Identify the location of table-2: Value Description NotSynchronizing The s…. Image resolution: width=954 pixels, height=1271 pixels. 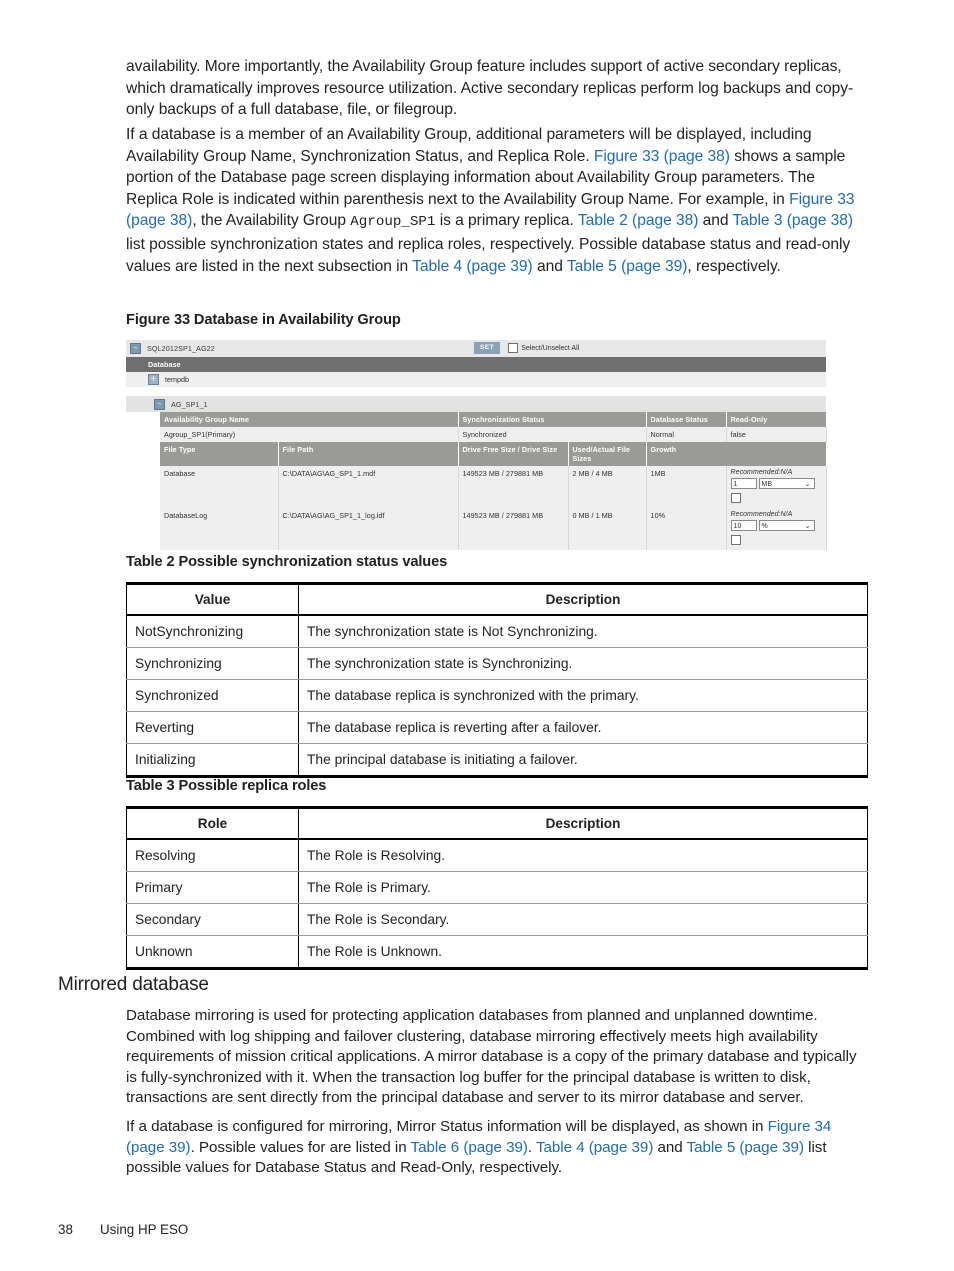
(497, 680).